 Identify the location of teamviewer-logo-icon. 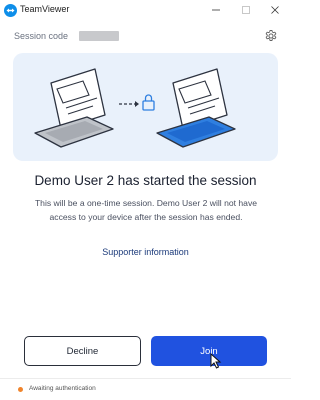
(10, 10).